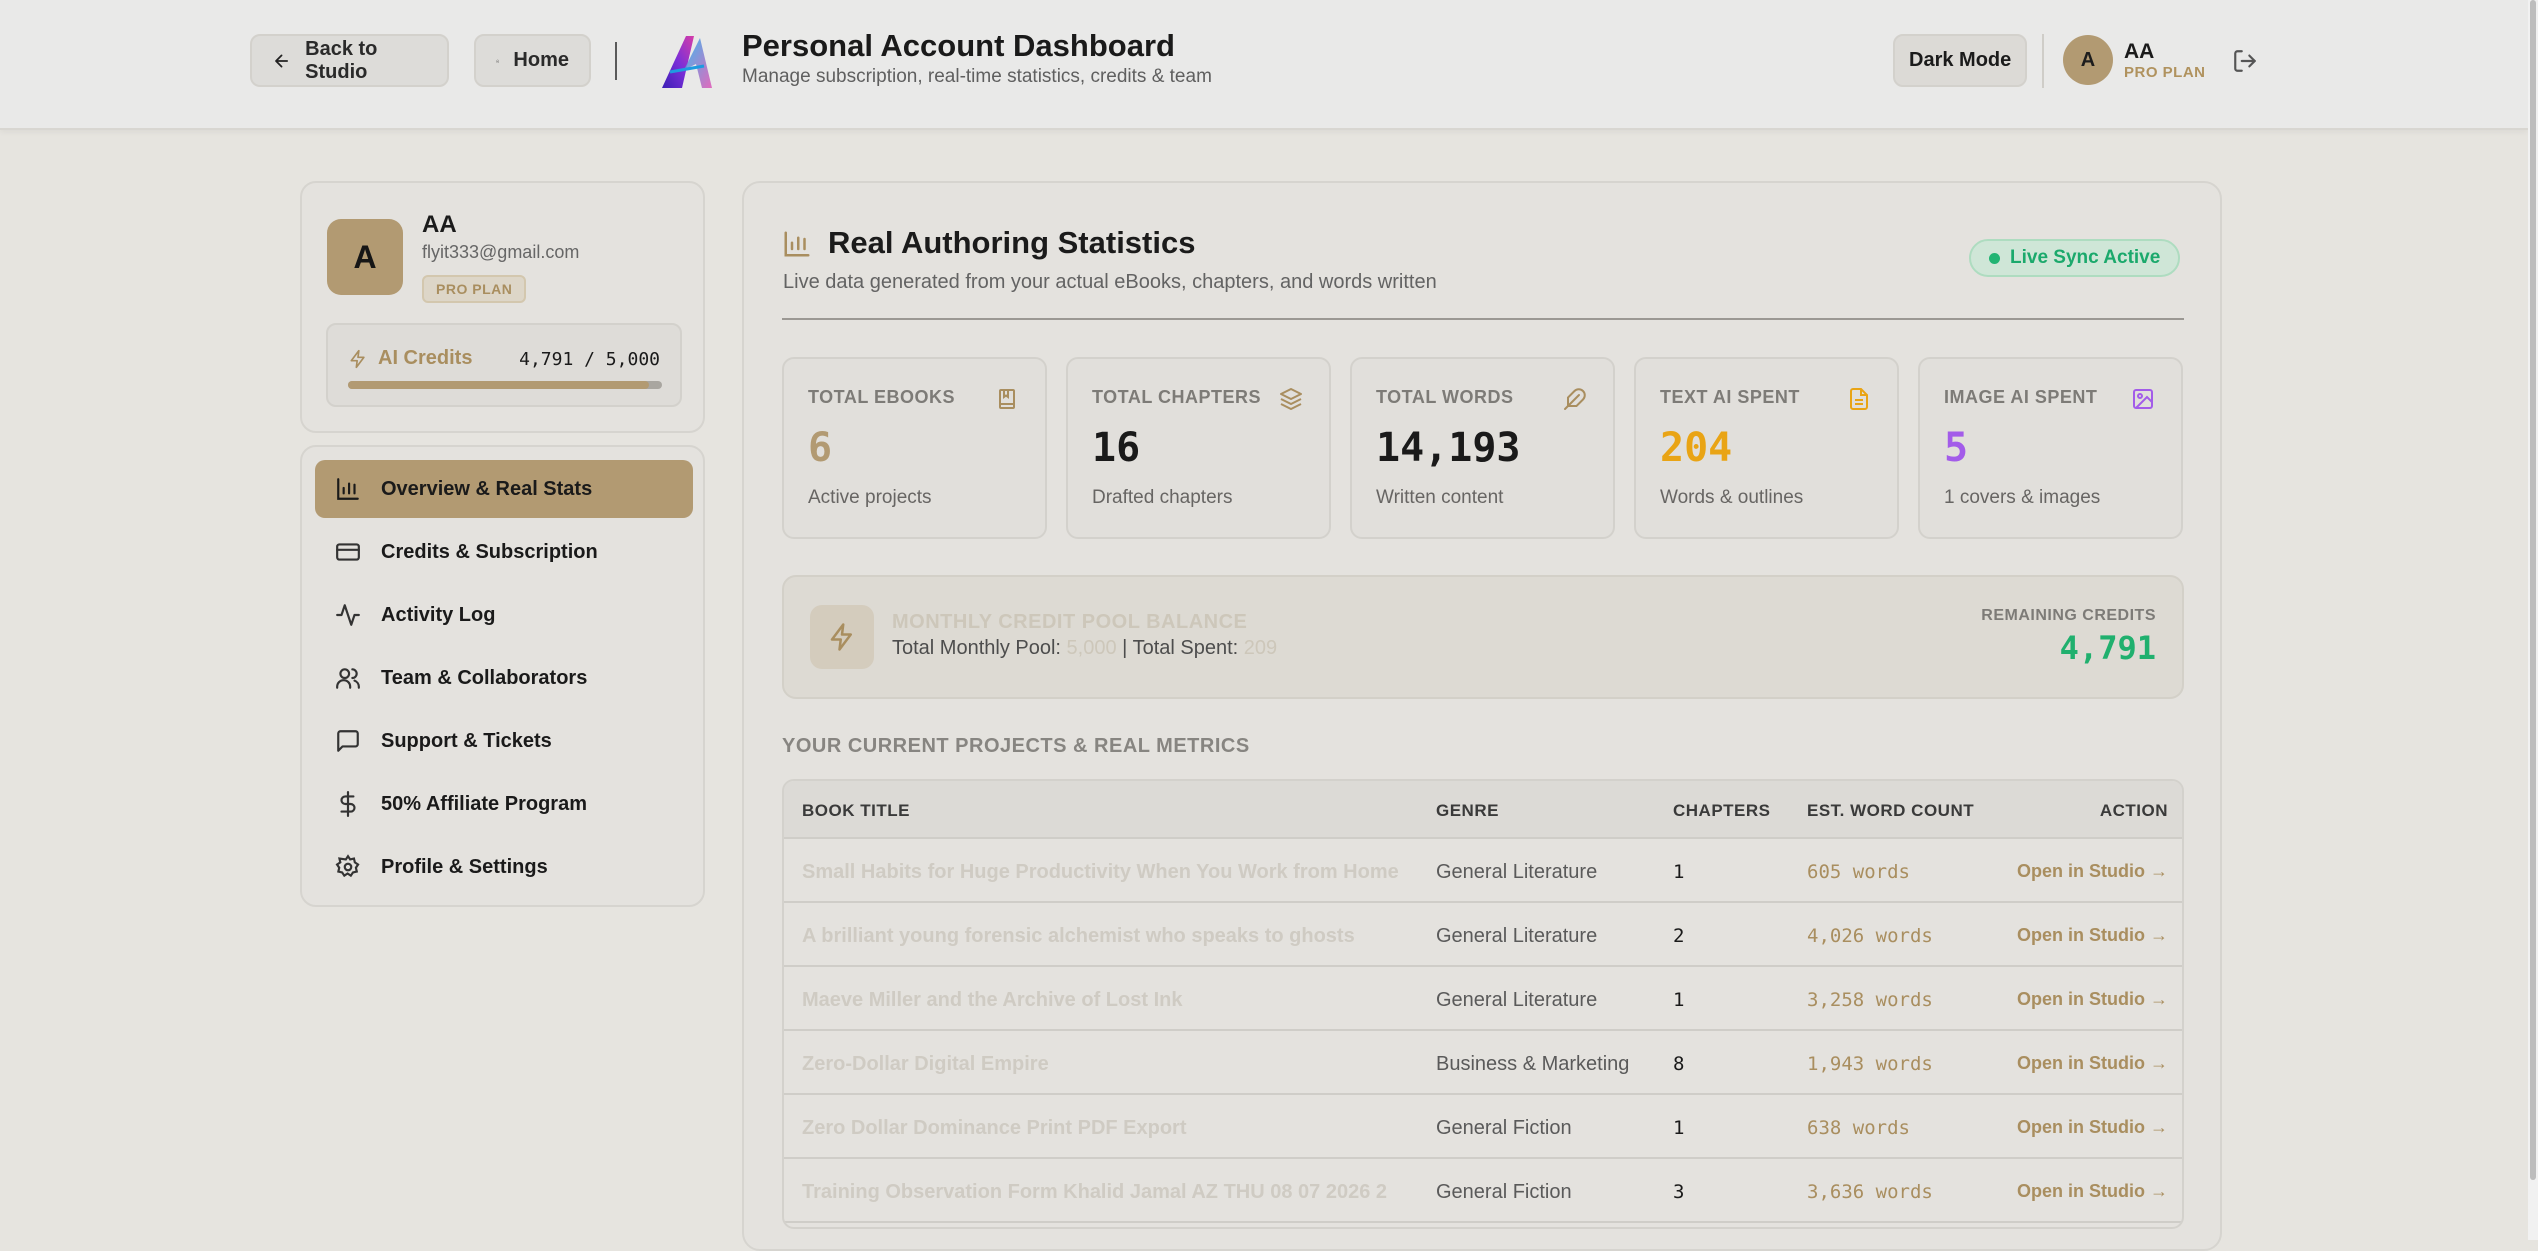 This screenshot has height=1251, width=2538. I want to click on arrow-left-icon, so click(282, 60).